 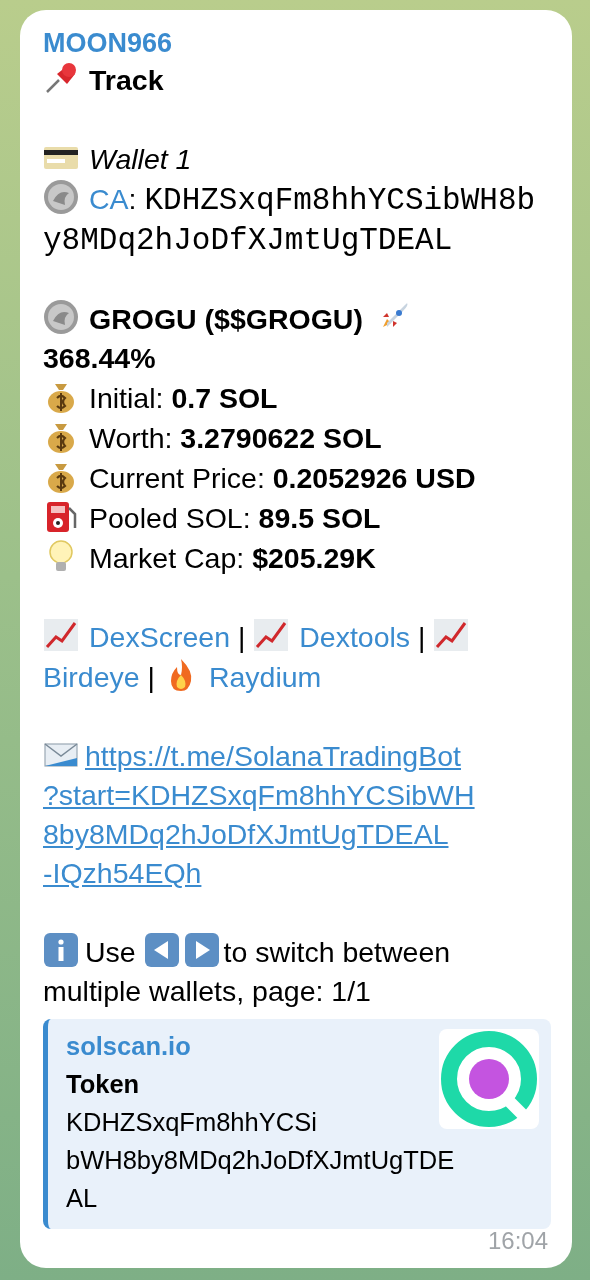 I want to click on stat-value: $205.29K, so click(x=314, y=558).